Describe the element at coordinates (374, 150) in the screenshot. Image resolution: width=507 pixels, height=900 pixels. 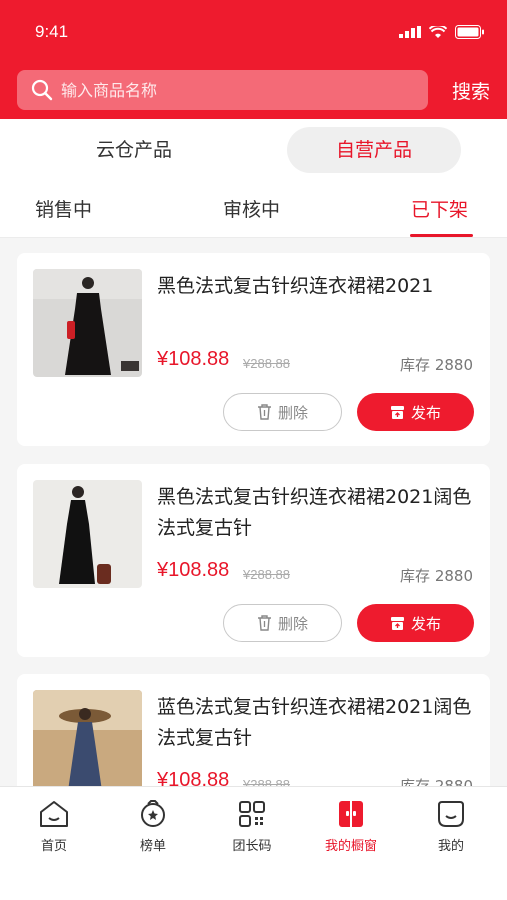
I see `segment-own-products: 自营产品` at that location.